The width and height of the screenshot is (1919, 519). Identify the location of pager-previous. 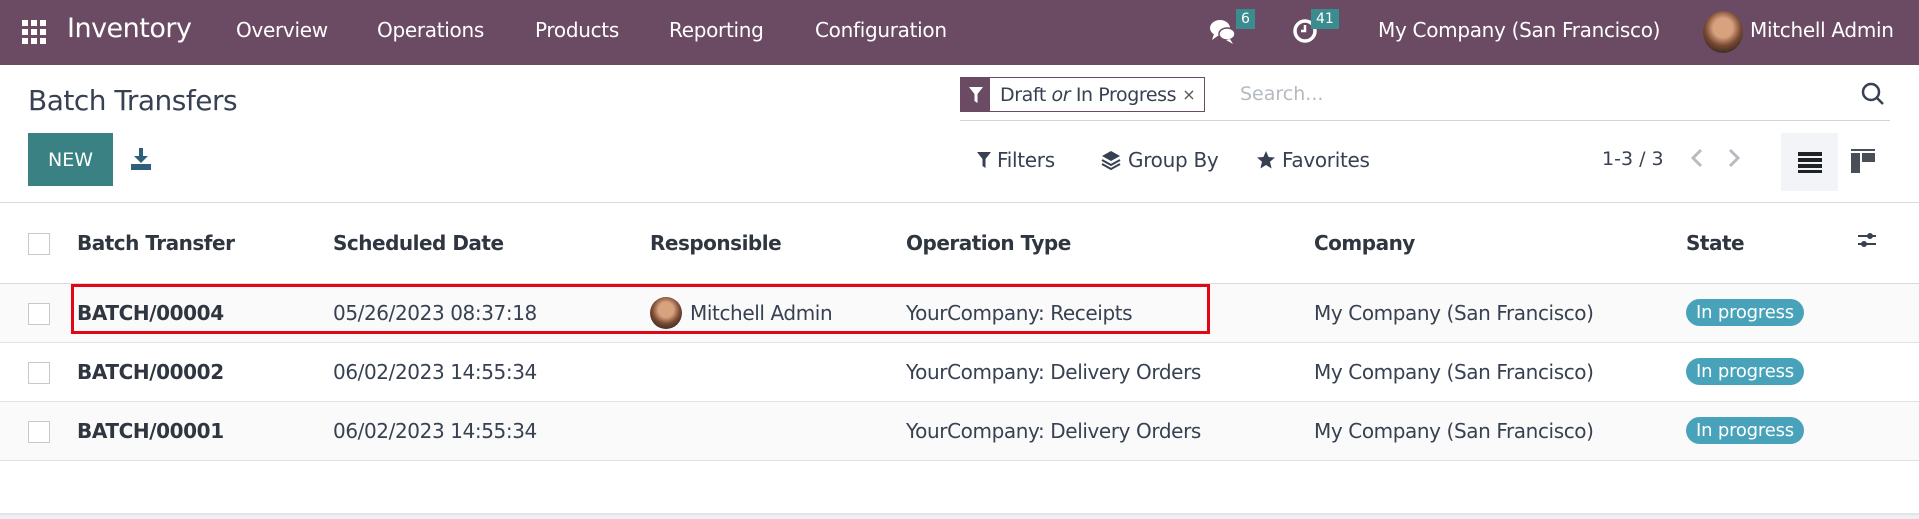
(1697, 161).